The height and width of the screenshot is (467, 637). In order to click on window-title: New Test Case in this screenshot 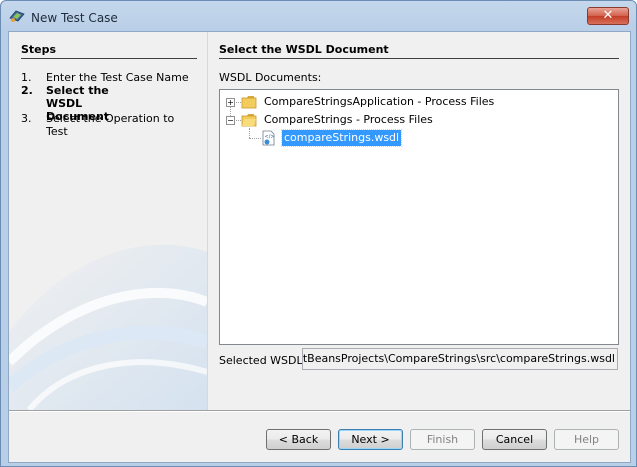, I will do `click(74, 18)`.